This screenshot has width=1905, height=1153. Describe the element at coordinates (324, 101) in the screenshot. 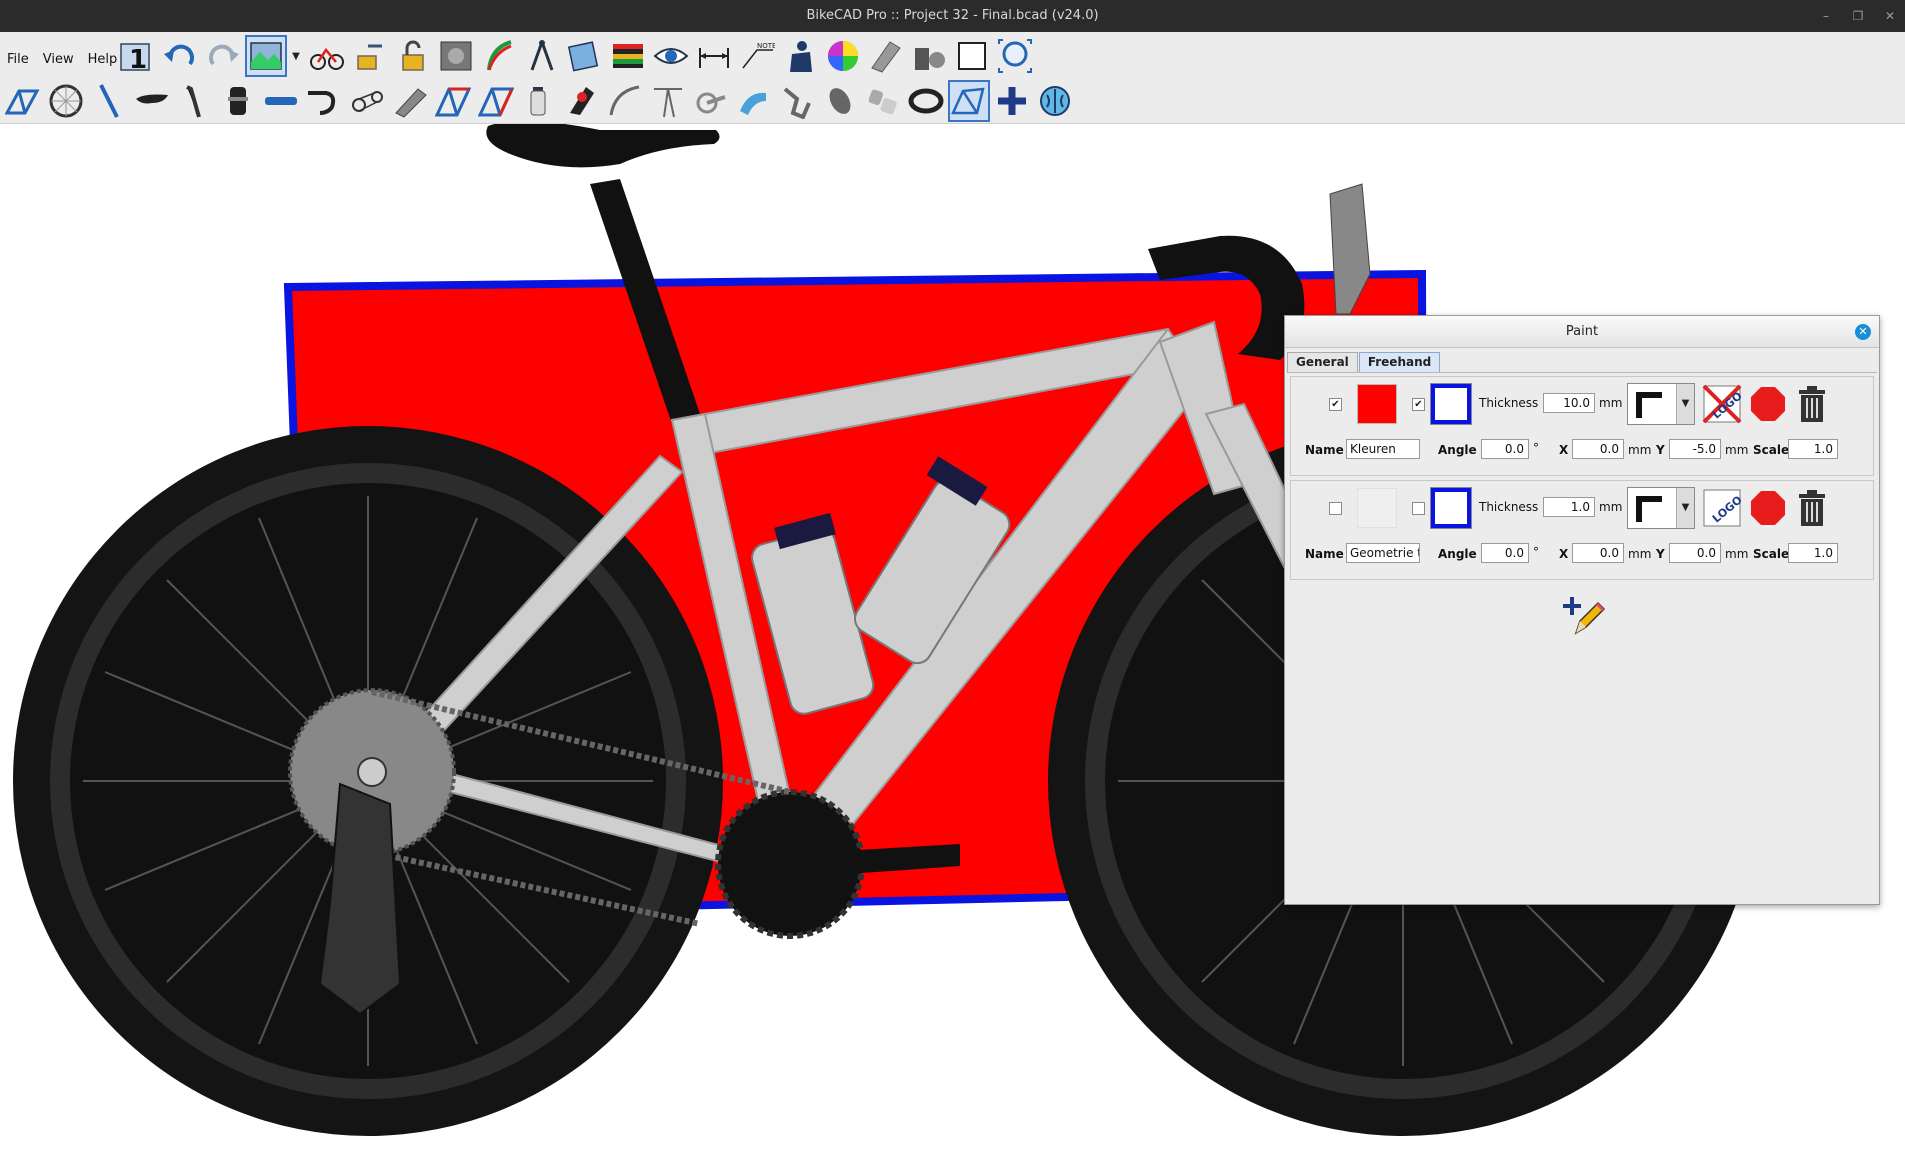

I see `handlebar-icon` at that location.